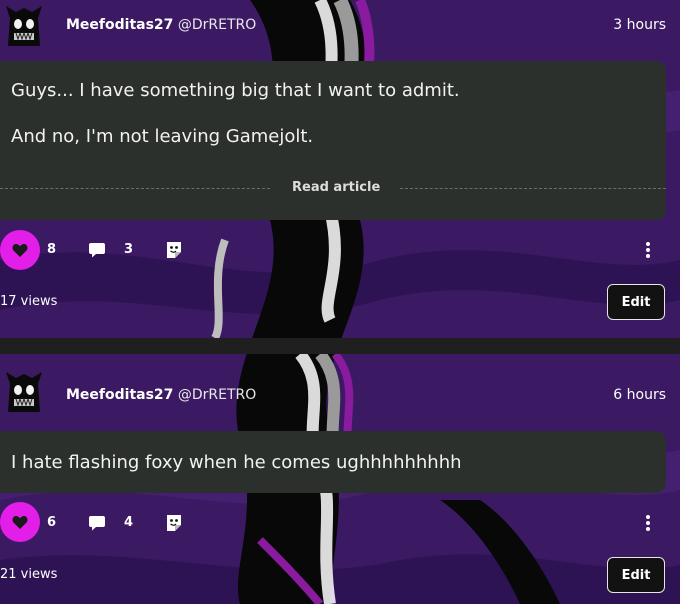 The width and height of the screenshot is (680, 604). What do you see at coordinates (162, 136) in the screenshot?
I see `post-text: And no, I'm not leaving Gamejolt.` at bounding box center [162, 136].